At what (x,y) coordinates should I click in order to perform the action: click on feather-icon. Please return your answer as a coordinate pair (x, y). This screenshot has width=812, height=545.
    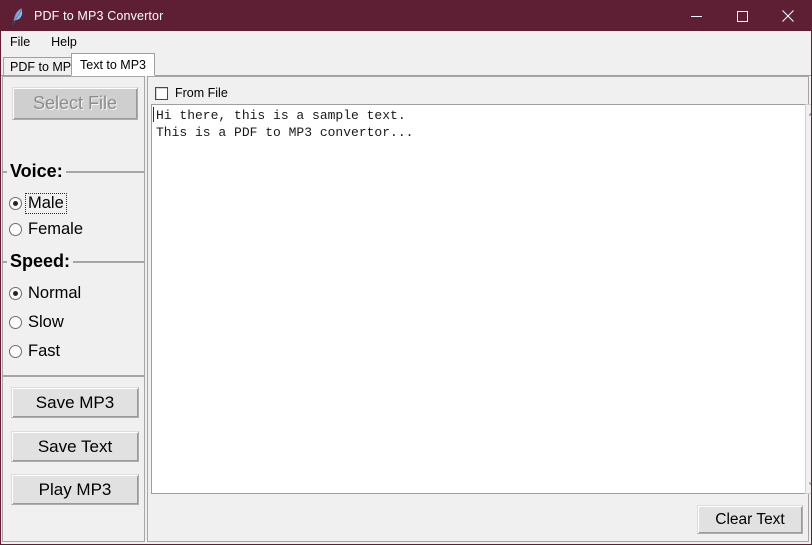
    Looking at the image, I should click on (18, 16).